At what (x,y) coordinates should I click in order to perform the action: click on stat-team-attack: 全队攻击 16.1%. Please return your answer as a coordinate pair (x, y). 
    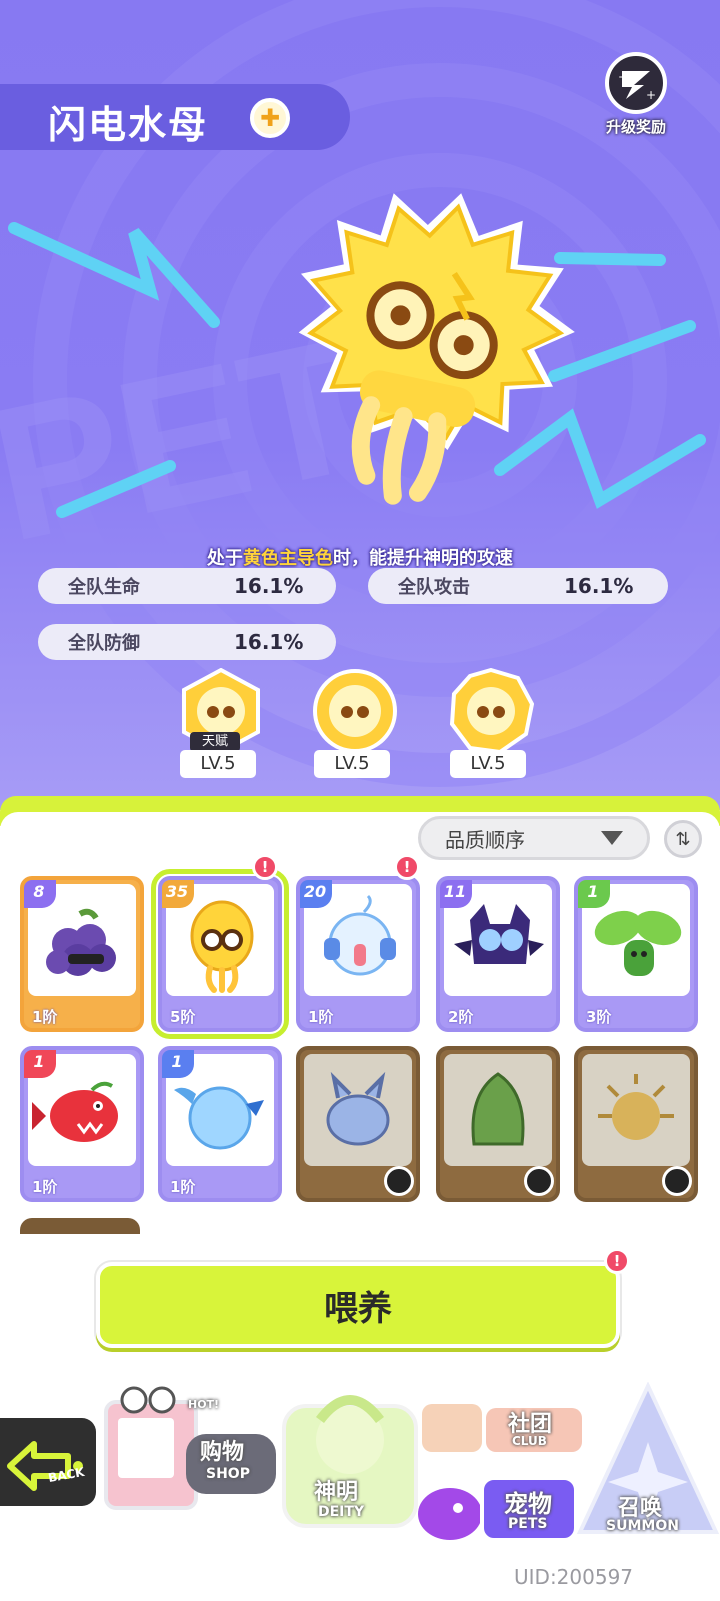
    Looking at the image, I should click on (518, 586).